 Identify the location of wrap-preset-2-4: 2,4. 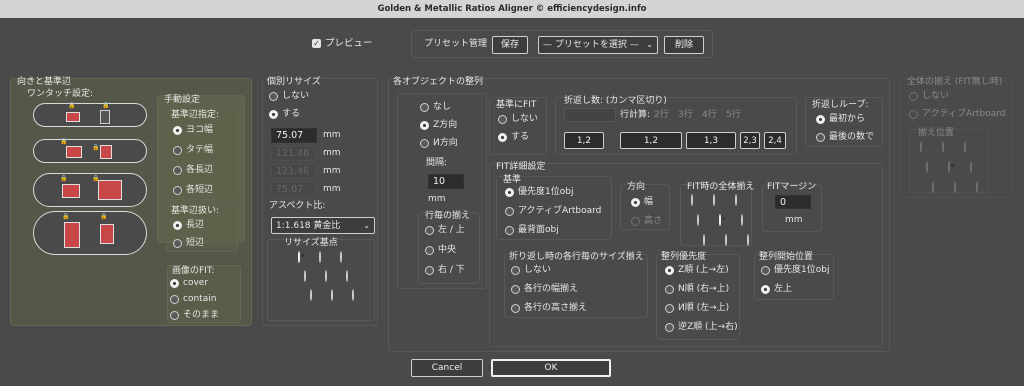
(775, 140).